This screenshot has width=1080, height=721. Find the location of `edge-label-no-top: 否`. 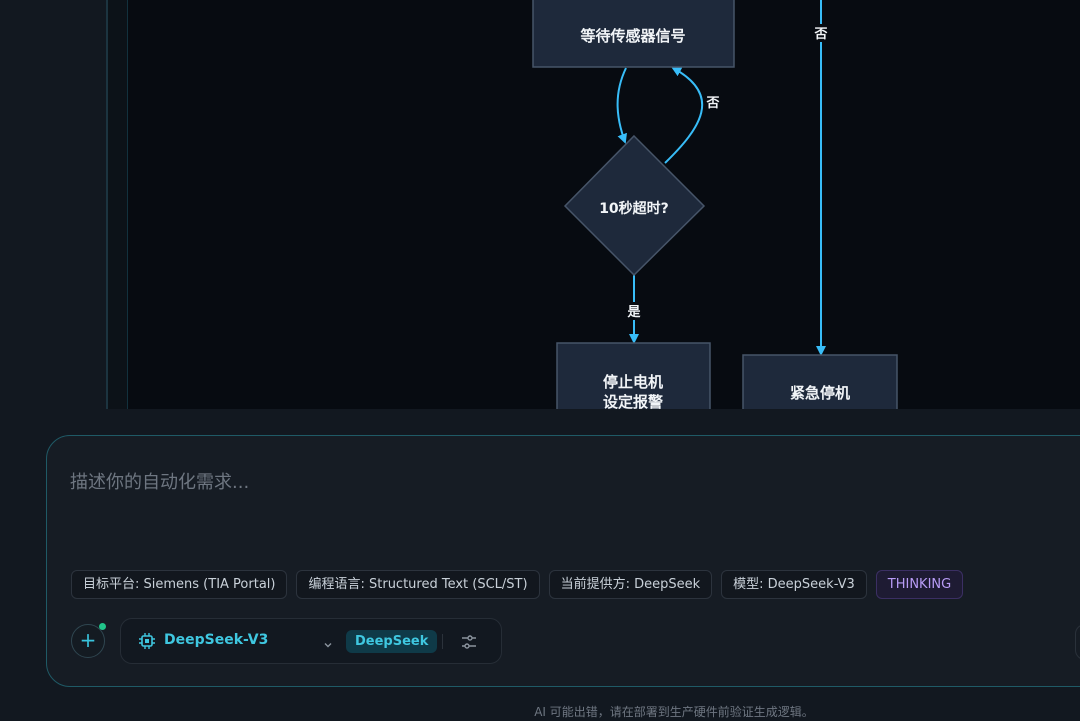

edge-label-no-top: 否 is located at coordinates (820, 34).